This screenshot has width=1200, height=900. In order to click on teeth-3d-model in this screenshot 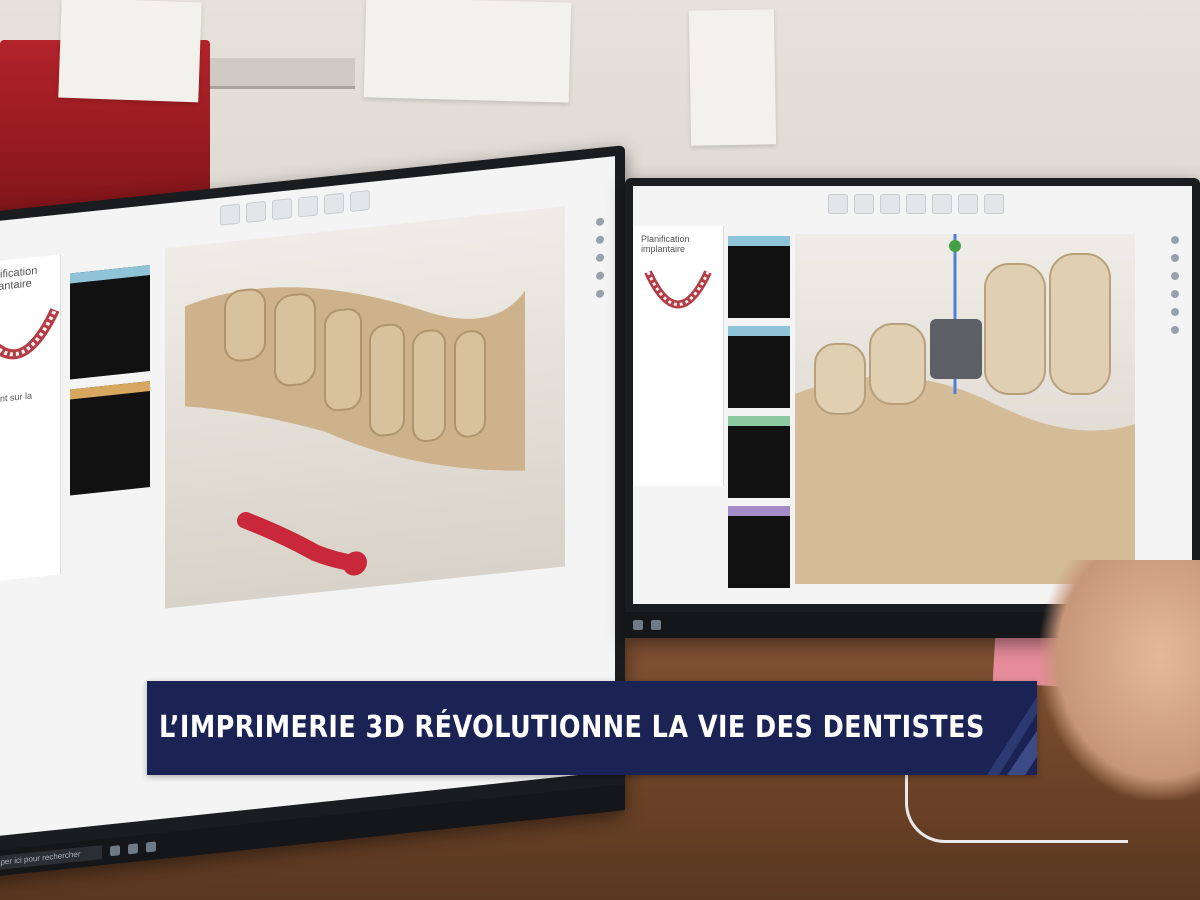, I will do `click(965, 409)`.